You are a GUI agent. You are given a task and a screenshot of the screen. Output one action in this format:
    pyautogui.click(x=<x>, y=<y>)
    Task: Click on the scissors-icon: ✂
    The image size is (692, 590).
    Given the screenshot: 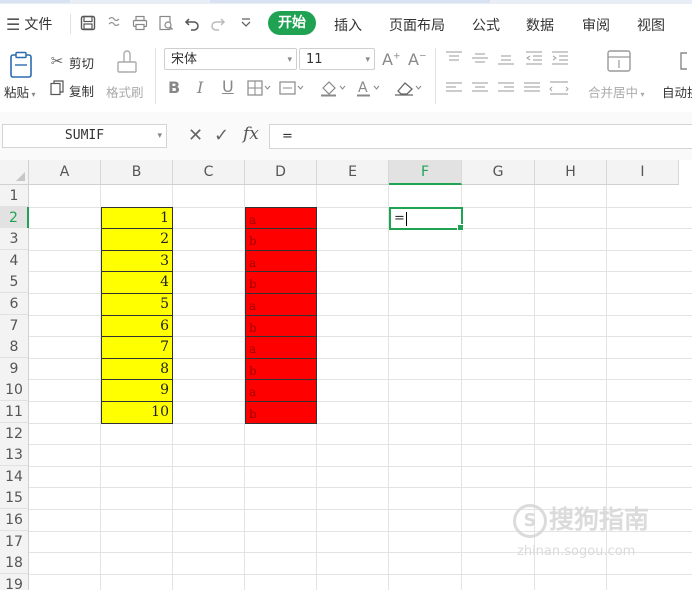 What is the action you would take?
    pyautogui.click(x=57, y=61)
    